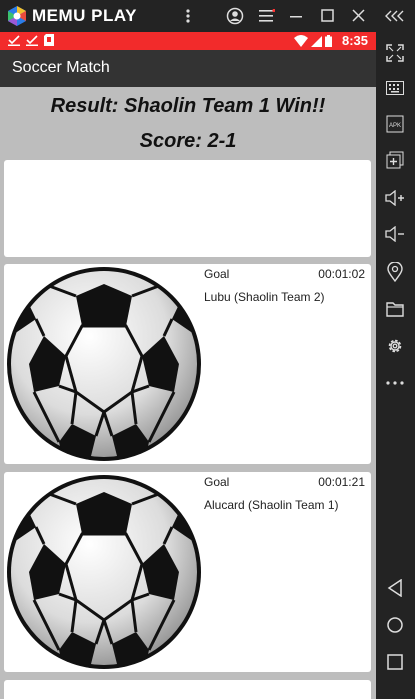  Describe the element at coordinates (264, 297) in the screenshot. I see `event-player: Lubu (Shaolin Team 2)` at that location.